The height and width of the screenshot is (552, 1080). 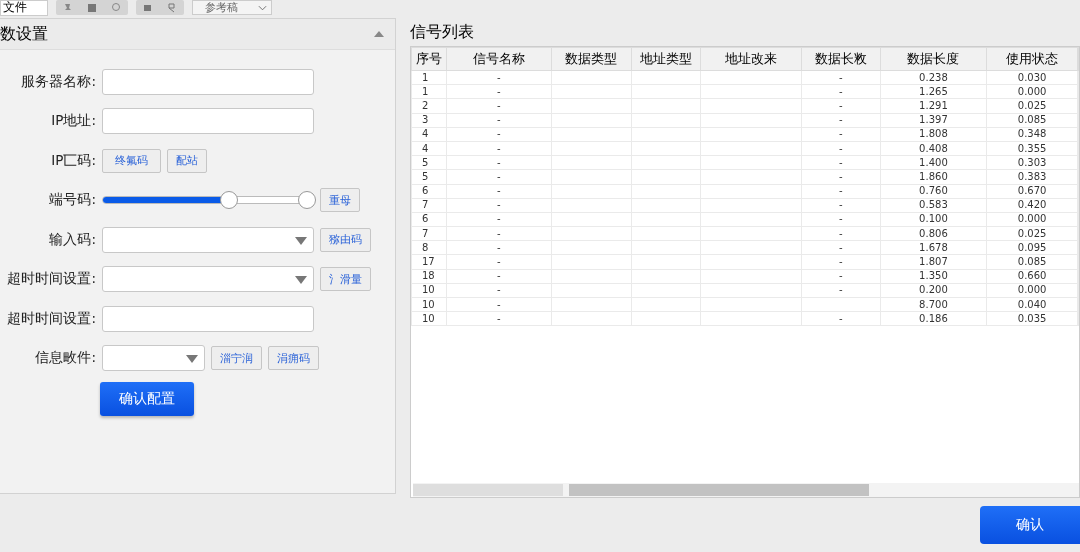 I want to click on field-label: 端号码:, so click(x=72, y=200).